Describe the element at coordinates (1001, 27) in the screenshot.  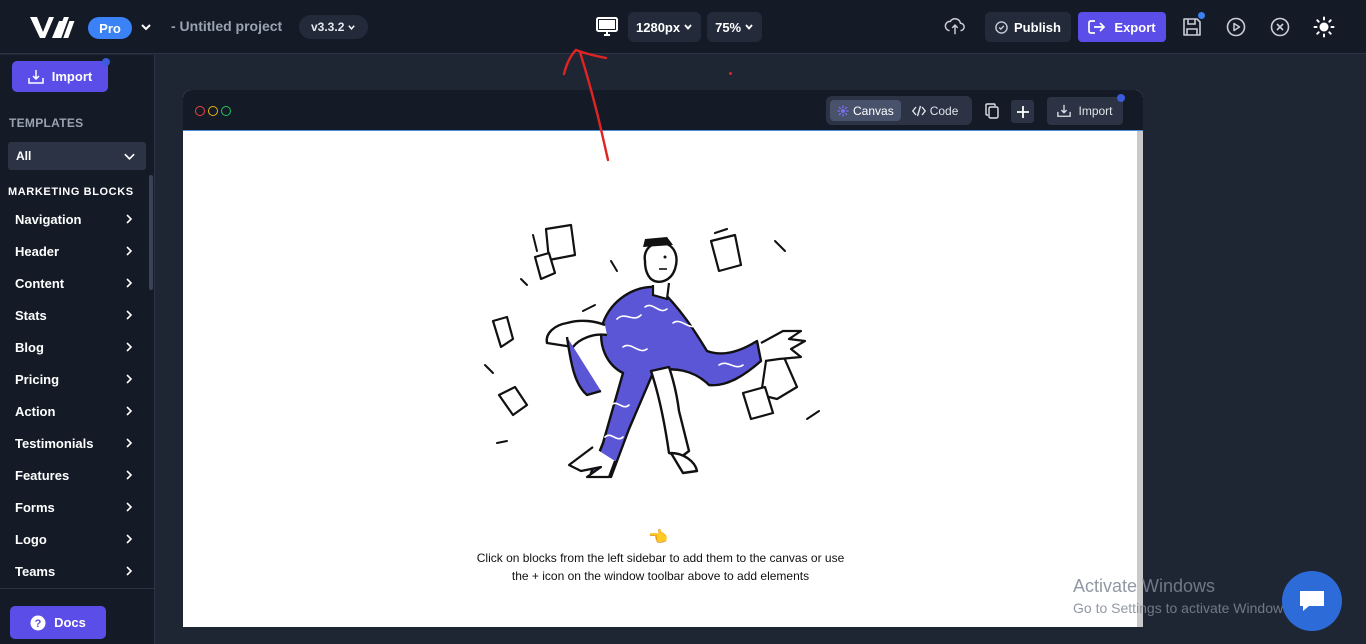
I see `check-circle-icon` at that location.